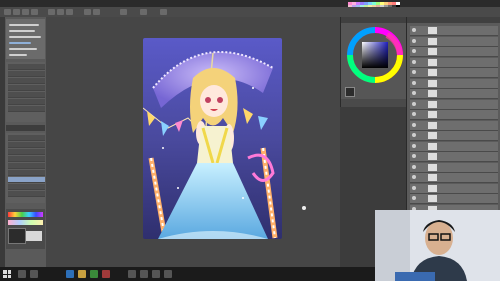  Describe the element at coordinates (34, 236) in the screenshot. I see `sub-color-swatch` at that location.